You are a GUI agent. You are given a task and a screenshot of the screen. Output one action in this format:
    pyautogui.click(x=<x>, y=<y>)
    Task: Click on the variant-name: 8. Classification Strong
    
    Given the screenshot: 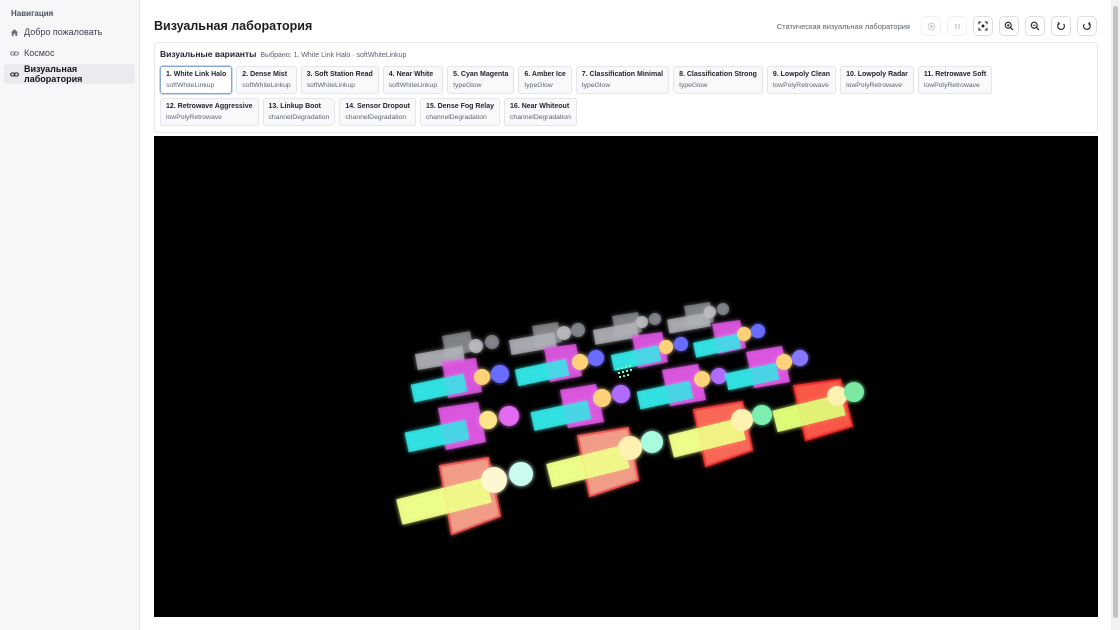 What is the action you would take?
    pyautogui.click(x=718, y=74)
    